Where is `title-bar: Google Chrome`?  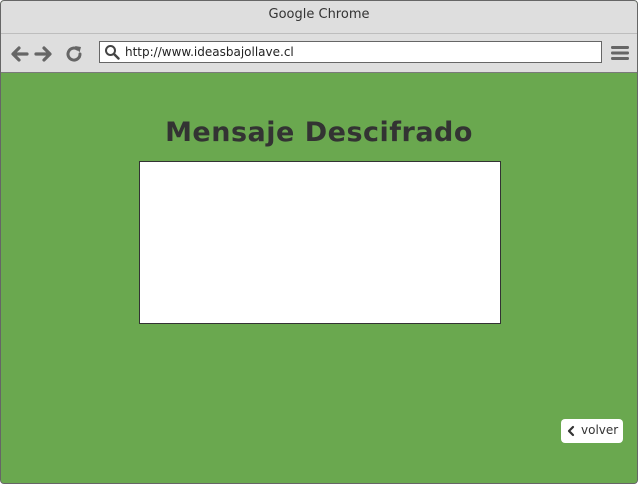
title-bar: Google Chrome is located at coordinates (319, 17).